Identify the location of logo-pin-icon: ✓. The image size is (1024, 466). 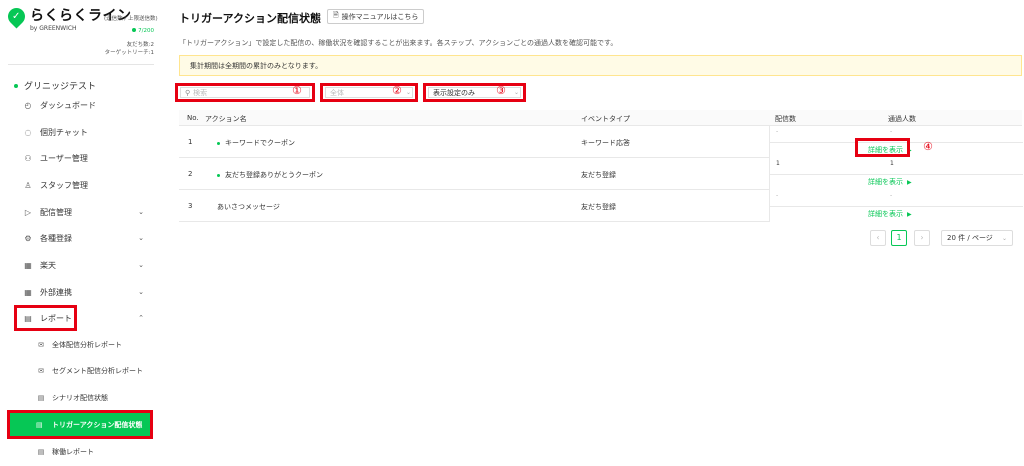
(16, 17).